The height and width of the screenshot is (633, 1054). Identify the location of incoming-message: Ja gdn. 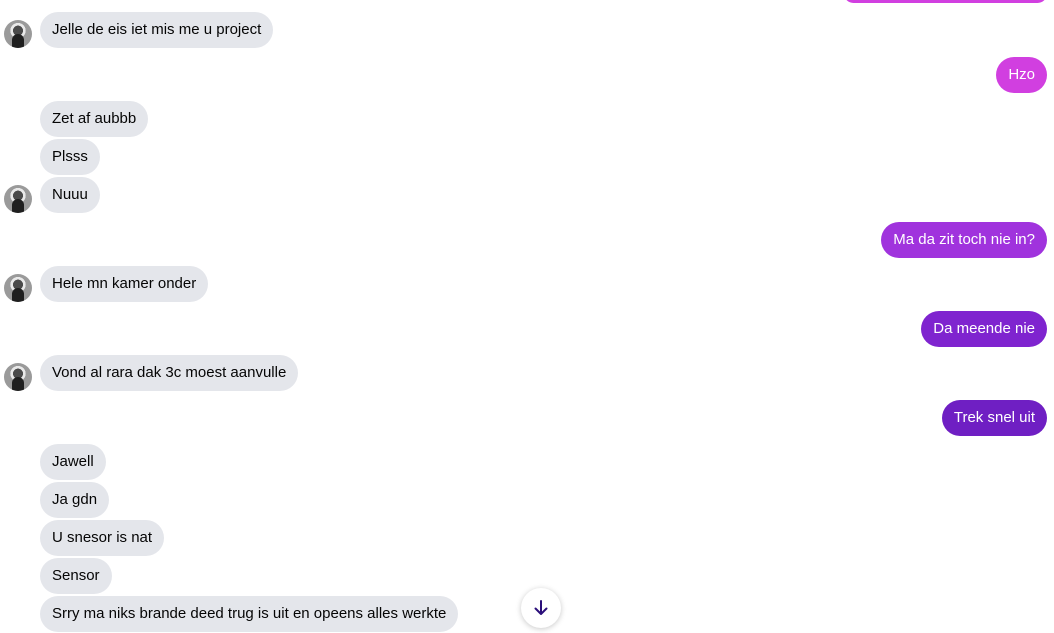
(75, 500).